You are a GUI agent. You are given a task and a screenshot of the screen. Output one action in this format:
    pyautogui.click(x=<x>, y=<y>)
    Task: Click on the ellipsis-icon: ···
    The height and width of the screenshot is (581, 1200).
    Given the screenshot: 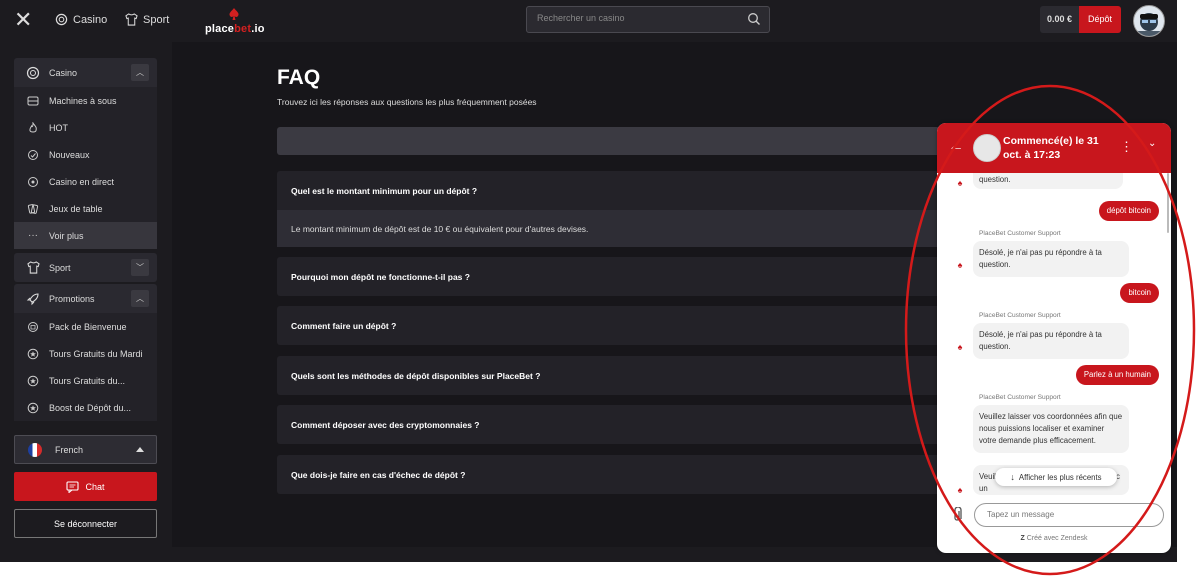 What is the action you would take?
    pyautogui.click(x=33, y=235)
    